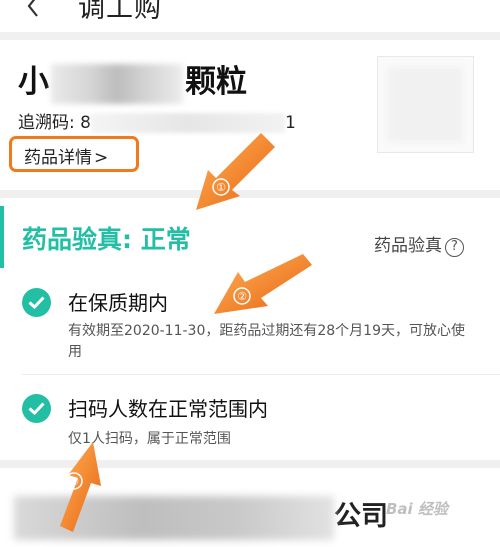  I want to click on help-icon: ?, so click(454, 247).